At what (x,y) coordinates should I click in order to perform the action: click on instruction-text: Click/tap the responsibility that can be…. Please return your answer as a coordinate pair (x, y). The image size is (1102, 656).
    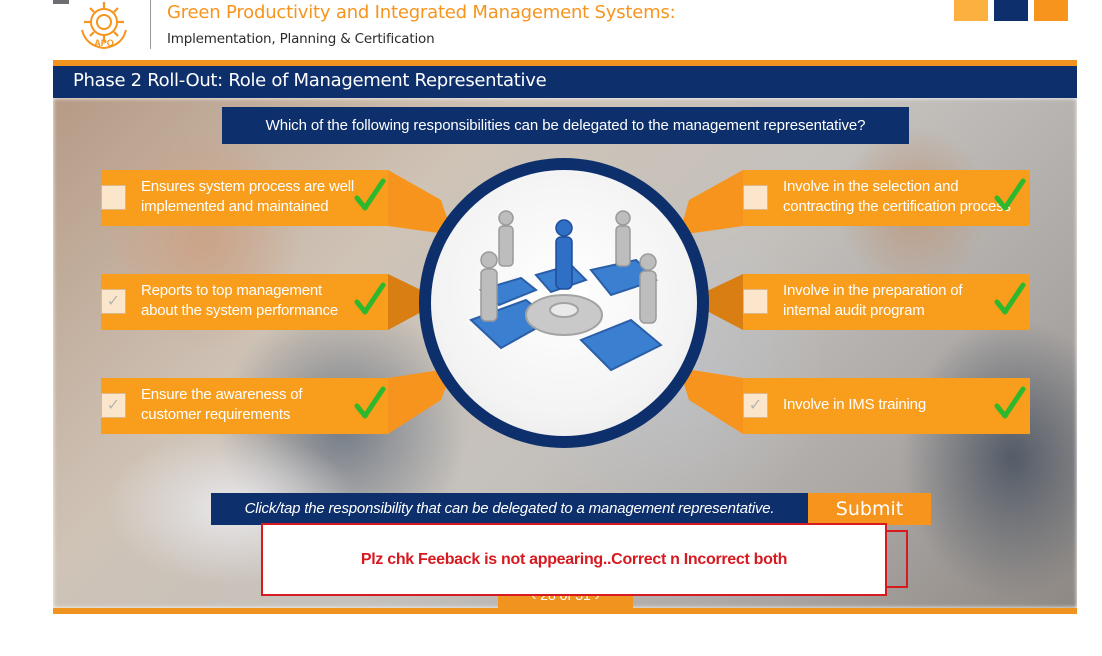
    Looking at the image, I should click on (509, 509).